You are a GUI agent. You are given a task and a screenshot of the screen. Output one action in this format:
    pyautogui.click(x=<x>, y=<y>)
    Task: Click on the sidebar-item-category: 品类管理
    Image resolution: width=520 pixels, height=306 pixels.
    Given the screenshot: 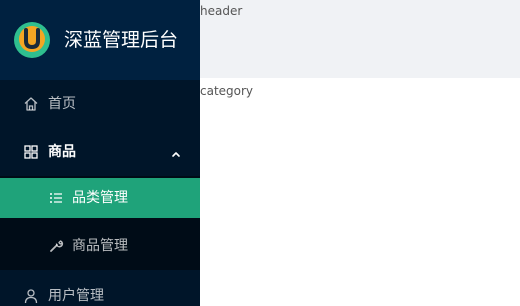 What is the action you would take?
    pyautogui.click(x=100, y=198)
    